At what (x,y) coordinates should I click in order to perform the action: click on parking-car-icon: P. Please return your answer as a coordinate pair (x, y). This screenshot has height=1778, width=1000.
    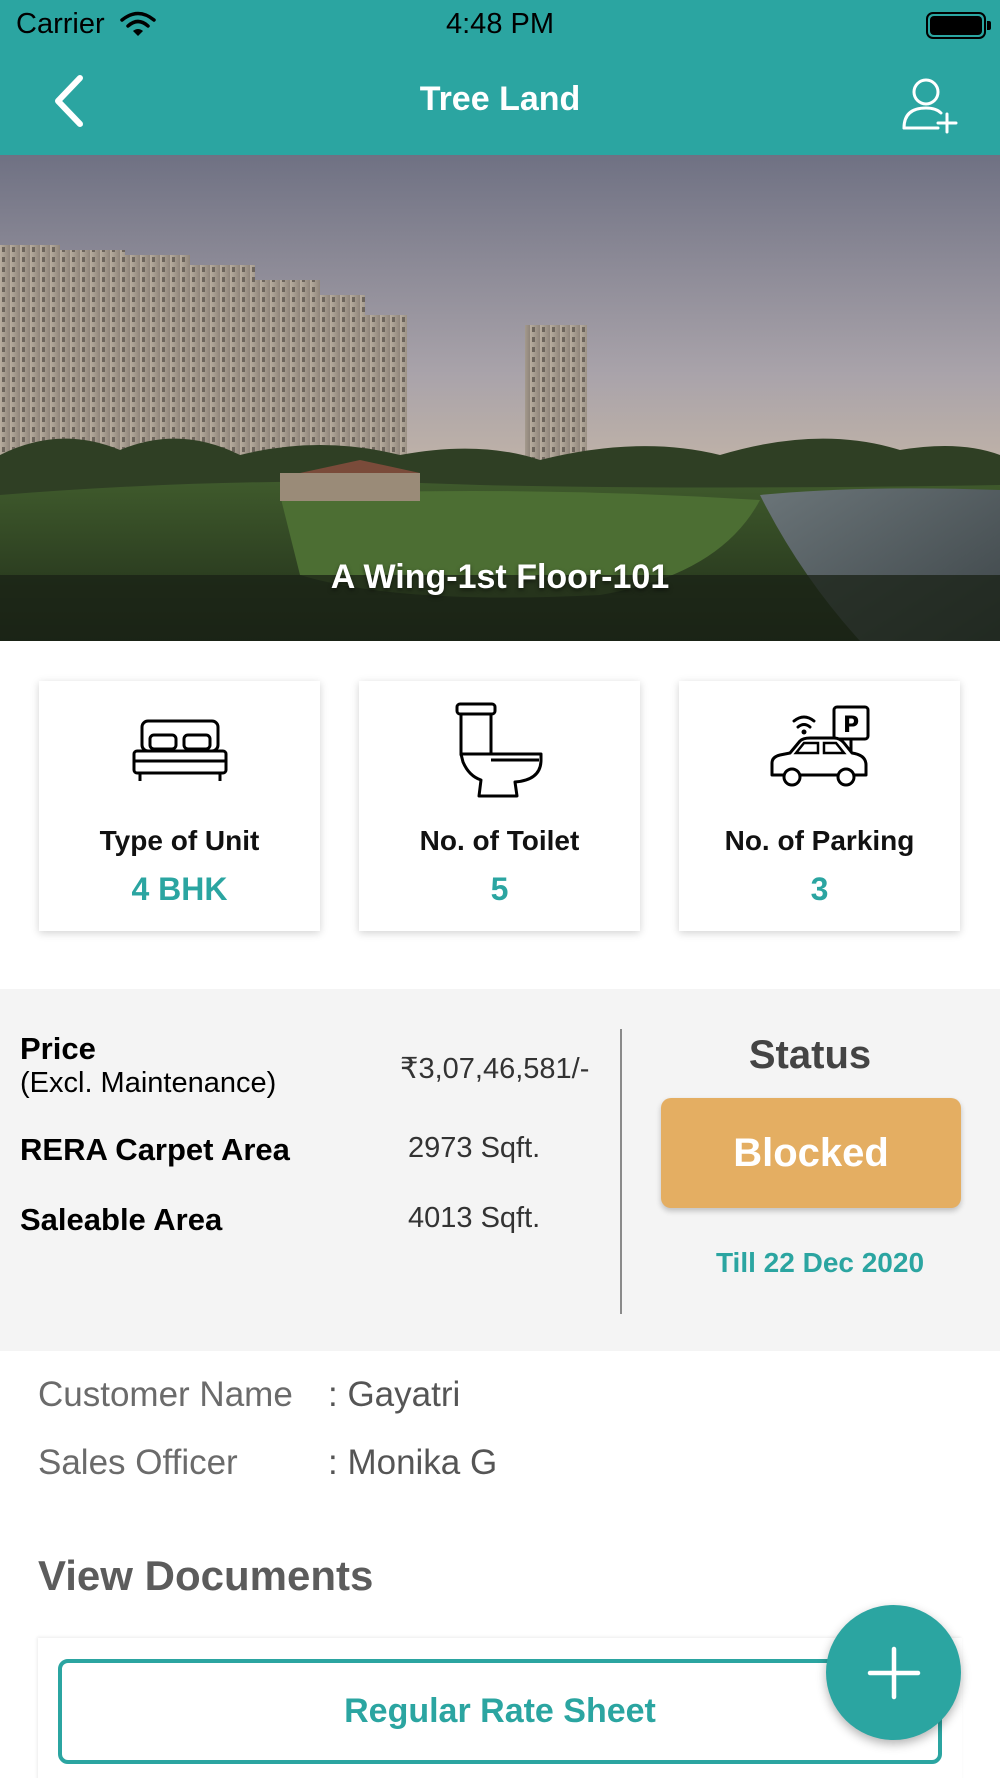
    Looking at the image, I should click on (819, 750).